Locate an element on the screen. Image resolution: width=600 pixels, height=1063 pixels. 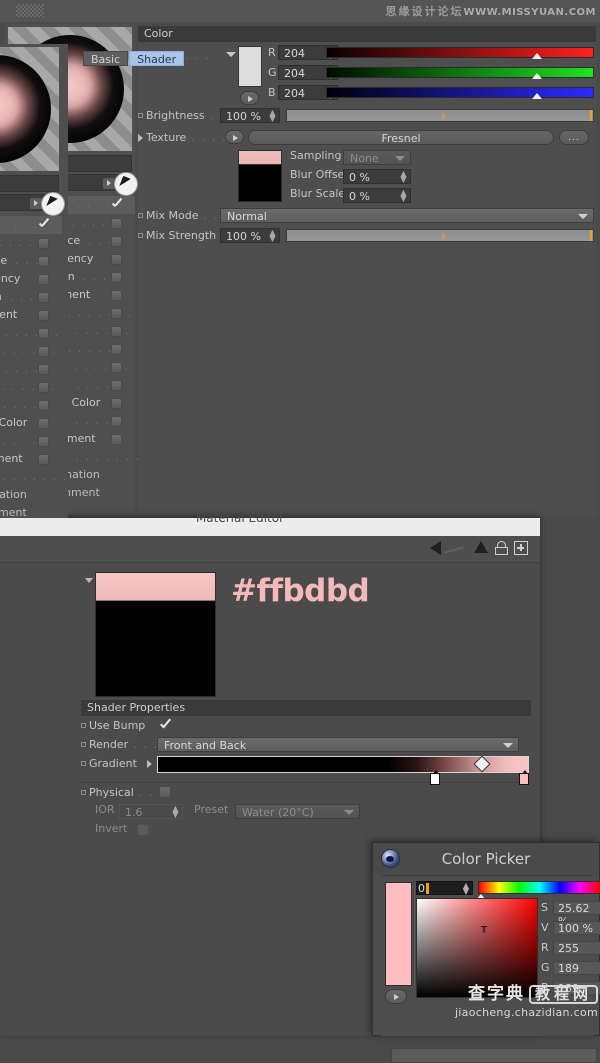
color-picker-value: 255 is located at coordinates (576, 948).